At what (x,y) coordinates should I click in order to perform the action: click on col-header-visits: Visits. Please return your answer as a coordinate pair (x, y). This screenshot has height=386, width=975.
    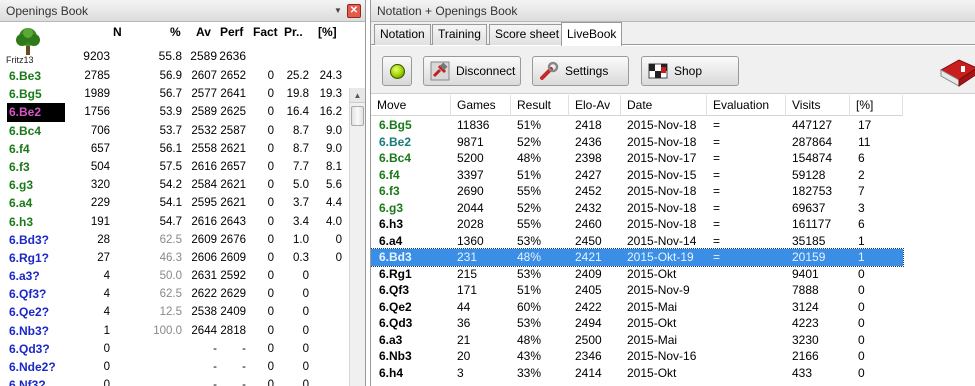
    Looking at the image, I should click on (818, 105).